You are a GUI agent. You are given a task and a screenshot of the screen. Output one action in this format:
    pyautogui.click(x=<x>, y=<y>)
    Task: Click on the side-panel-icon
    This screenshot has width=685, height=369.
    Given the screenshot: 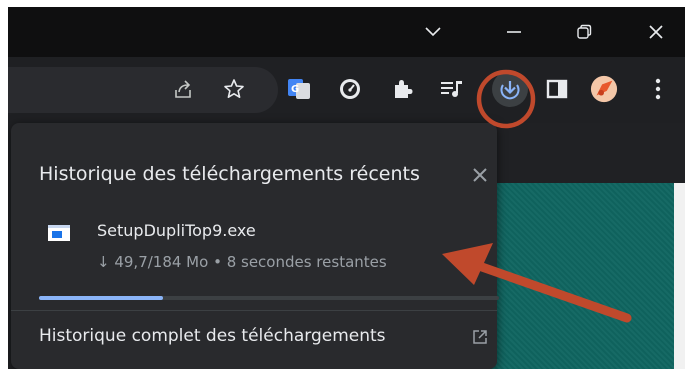 What is the action you would take?
    pyautogui.click(x=557, y=89)
    